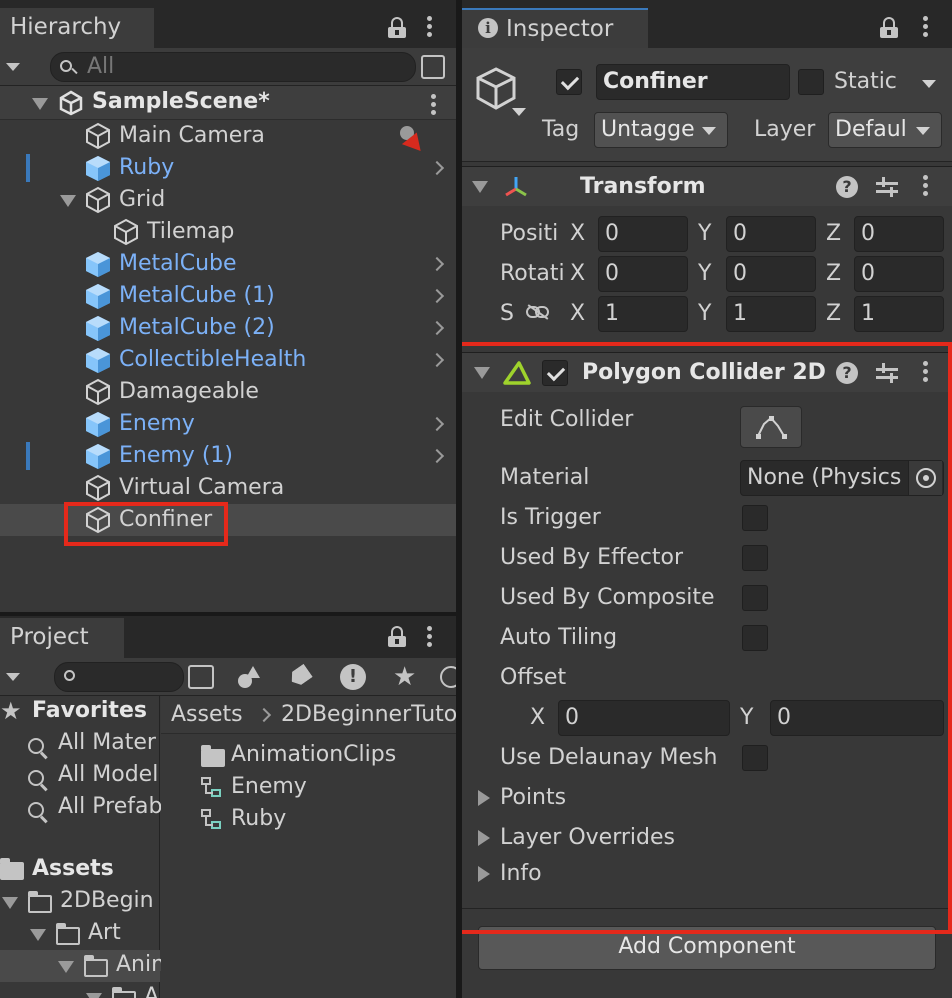 This screenshot has width=952, height=998. I want to click on transform-menu-icon, so click(925, 187).